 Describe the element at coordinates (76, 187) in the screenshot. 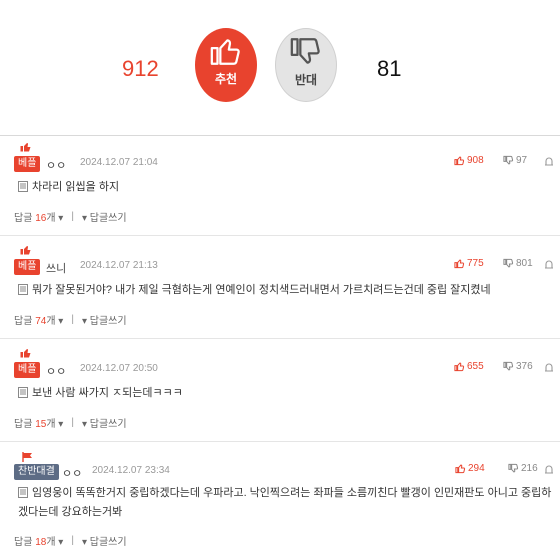

I see `comment-text: 차라리 읽씹을 하지` at that location.